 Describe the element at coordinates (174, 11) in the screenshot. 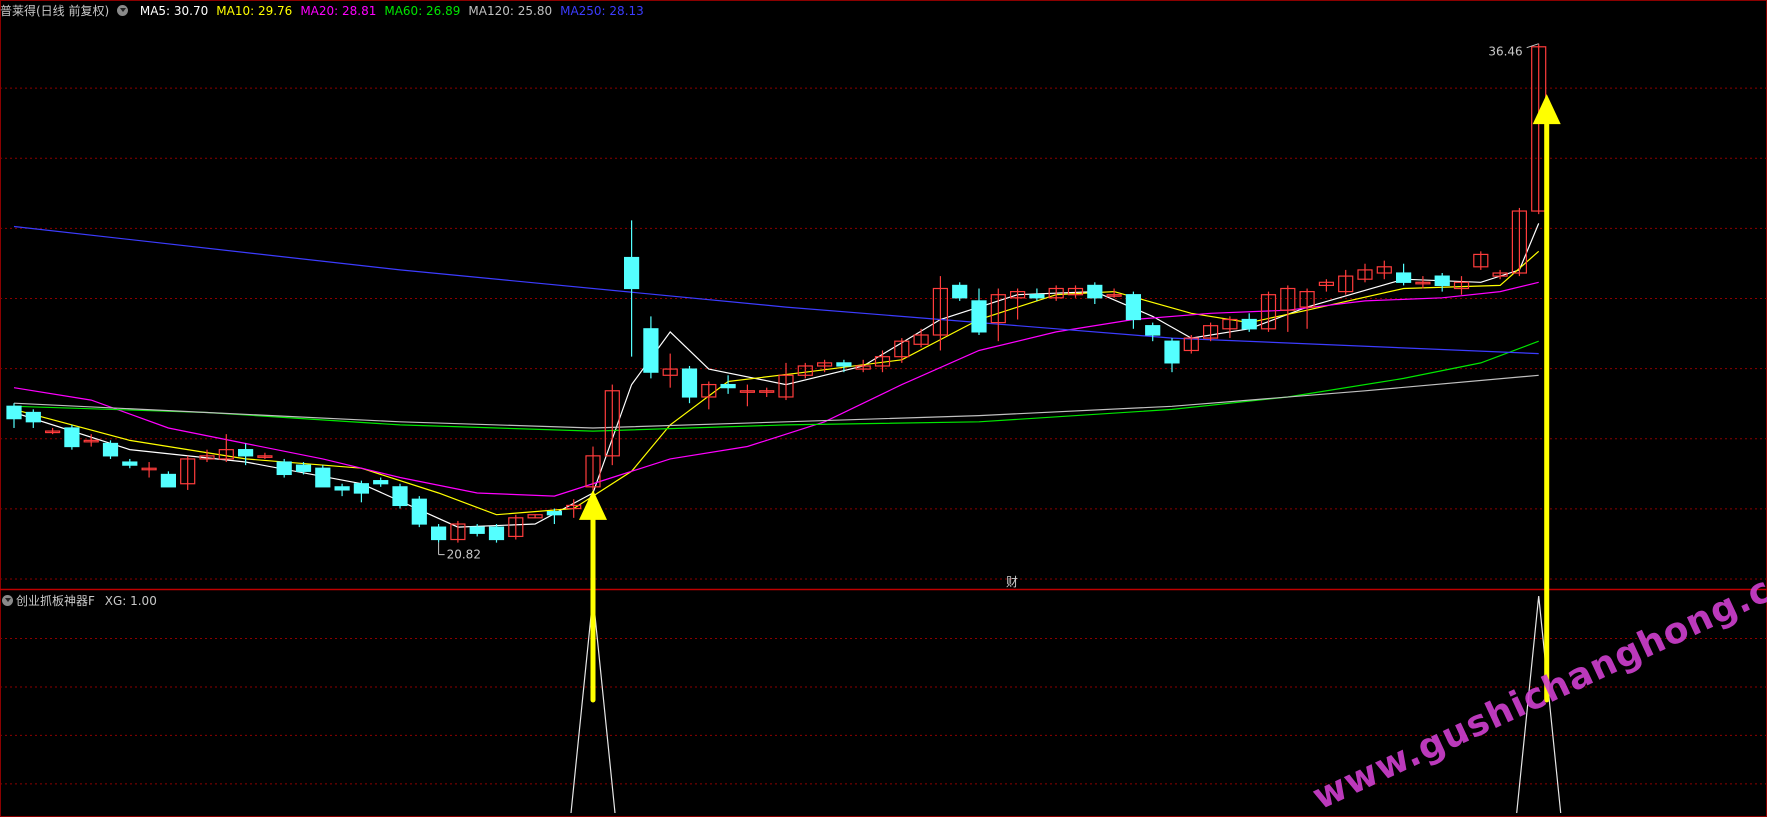

I see `ma-legend-0: MA5: 30.70` at that location.